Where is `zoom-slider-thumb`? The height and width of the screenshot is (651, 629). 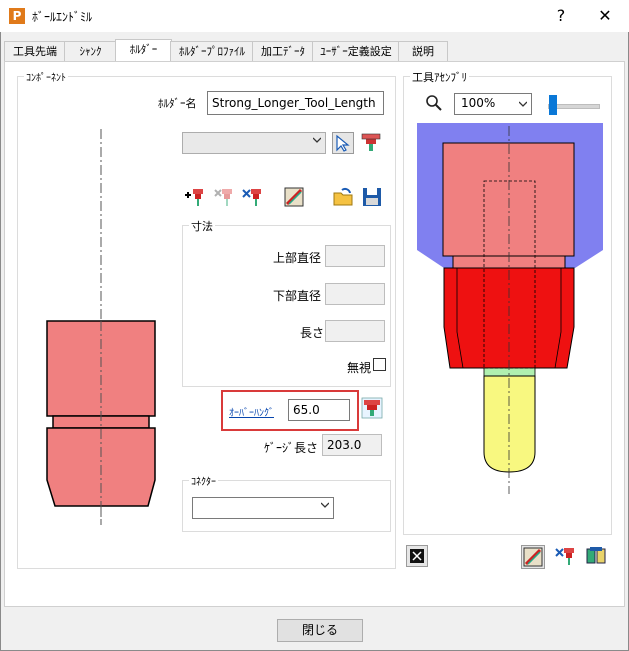
zoom-slider-thumb is located at coordinates (553, 105).